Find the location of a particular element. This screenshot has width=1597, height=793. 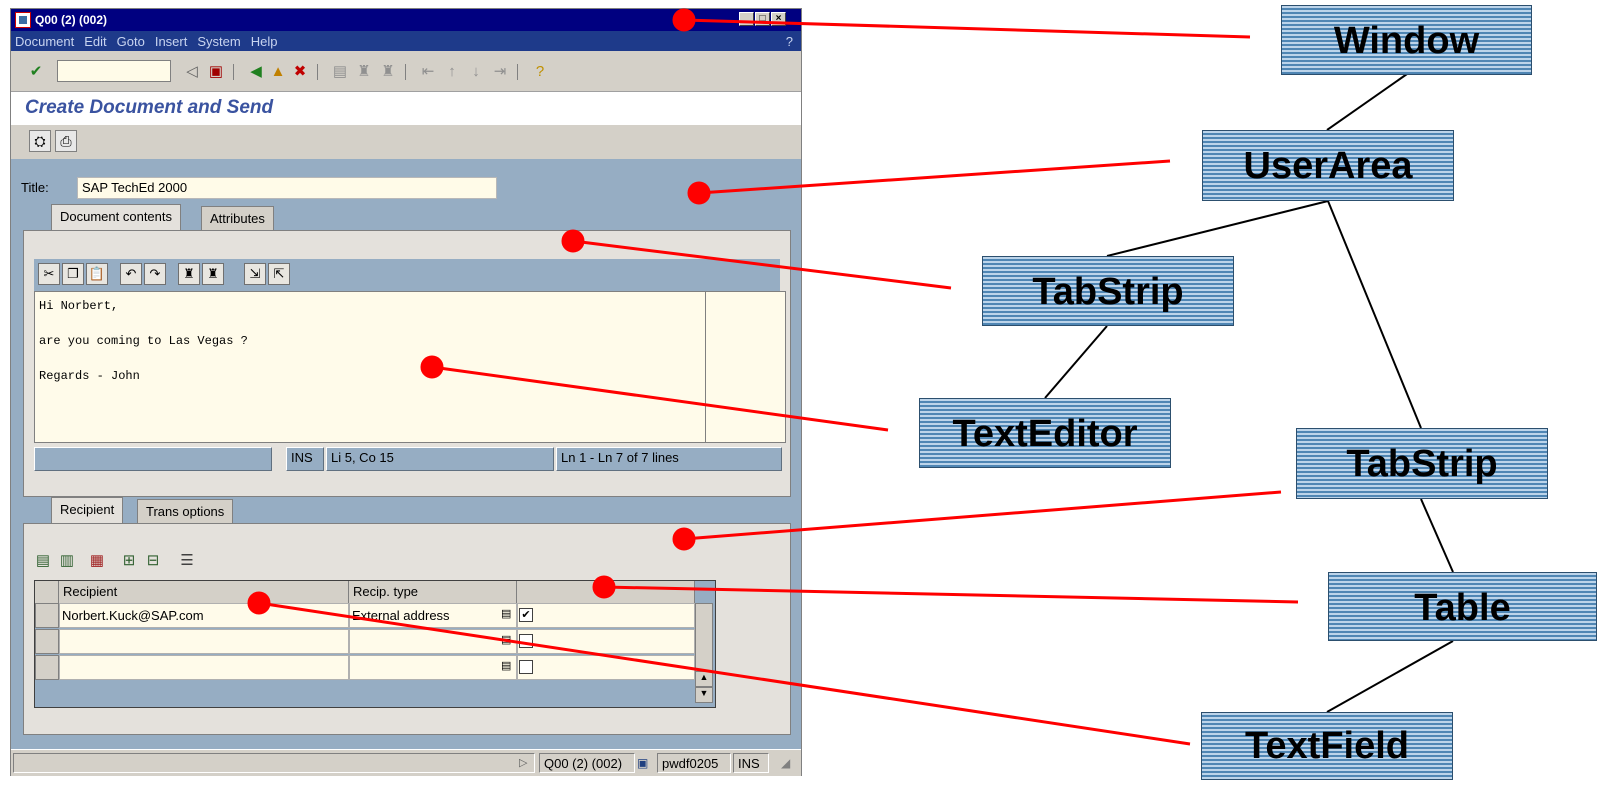

node-tabstrip-bottom: TabStrip is located at coordinates (1422, 463).